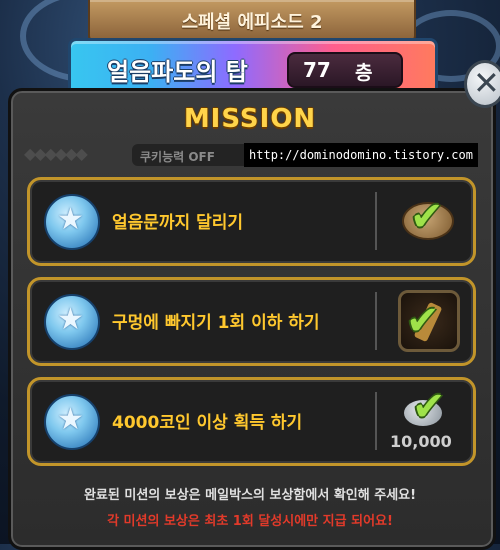 This screenshot has width=500, height=550. What do you see at coordinates (250, 119) in the screenshot?
I see `mission-title: MISSION` at bounding box center [250, 119].